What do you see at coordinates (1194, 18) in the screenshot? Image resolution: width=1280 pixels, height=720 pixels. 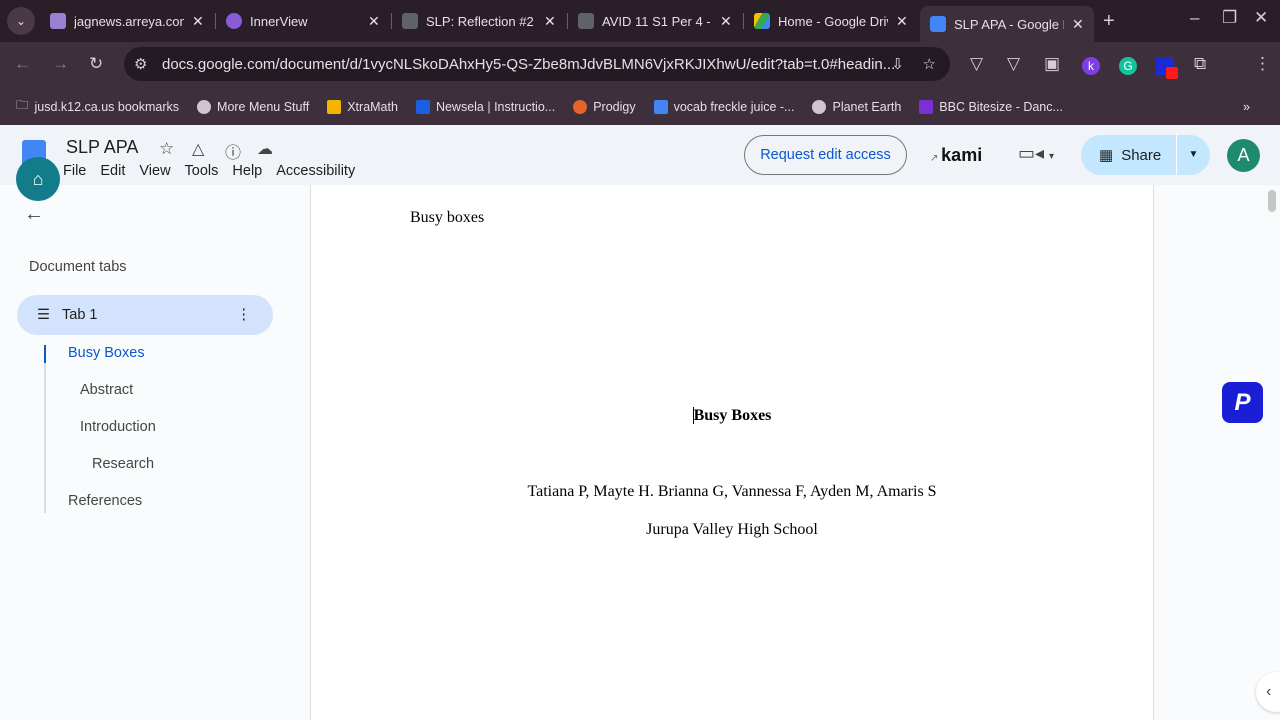 I see `minimize-icon: –` at bounding box center [1194, 18].